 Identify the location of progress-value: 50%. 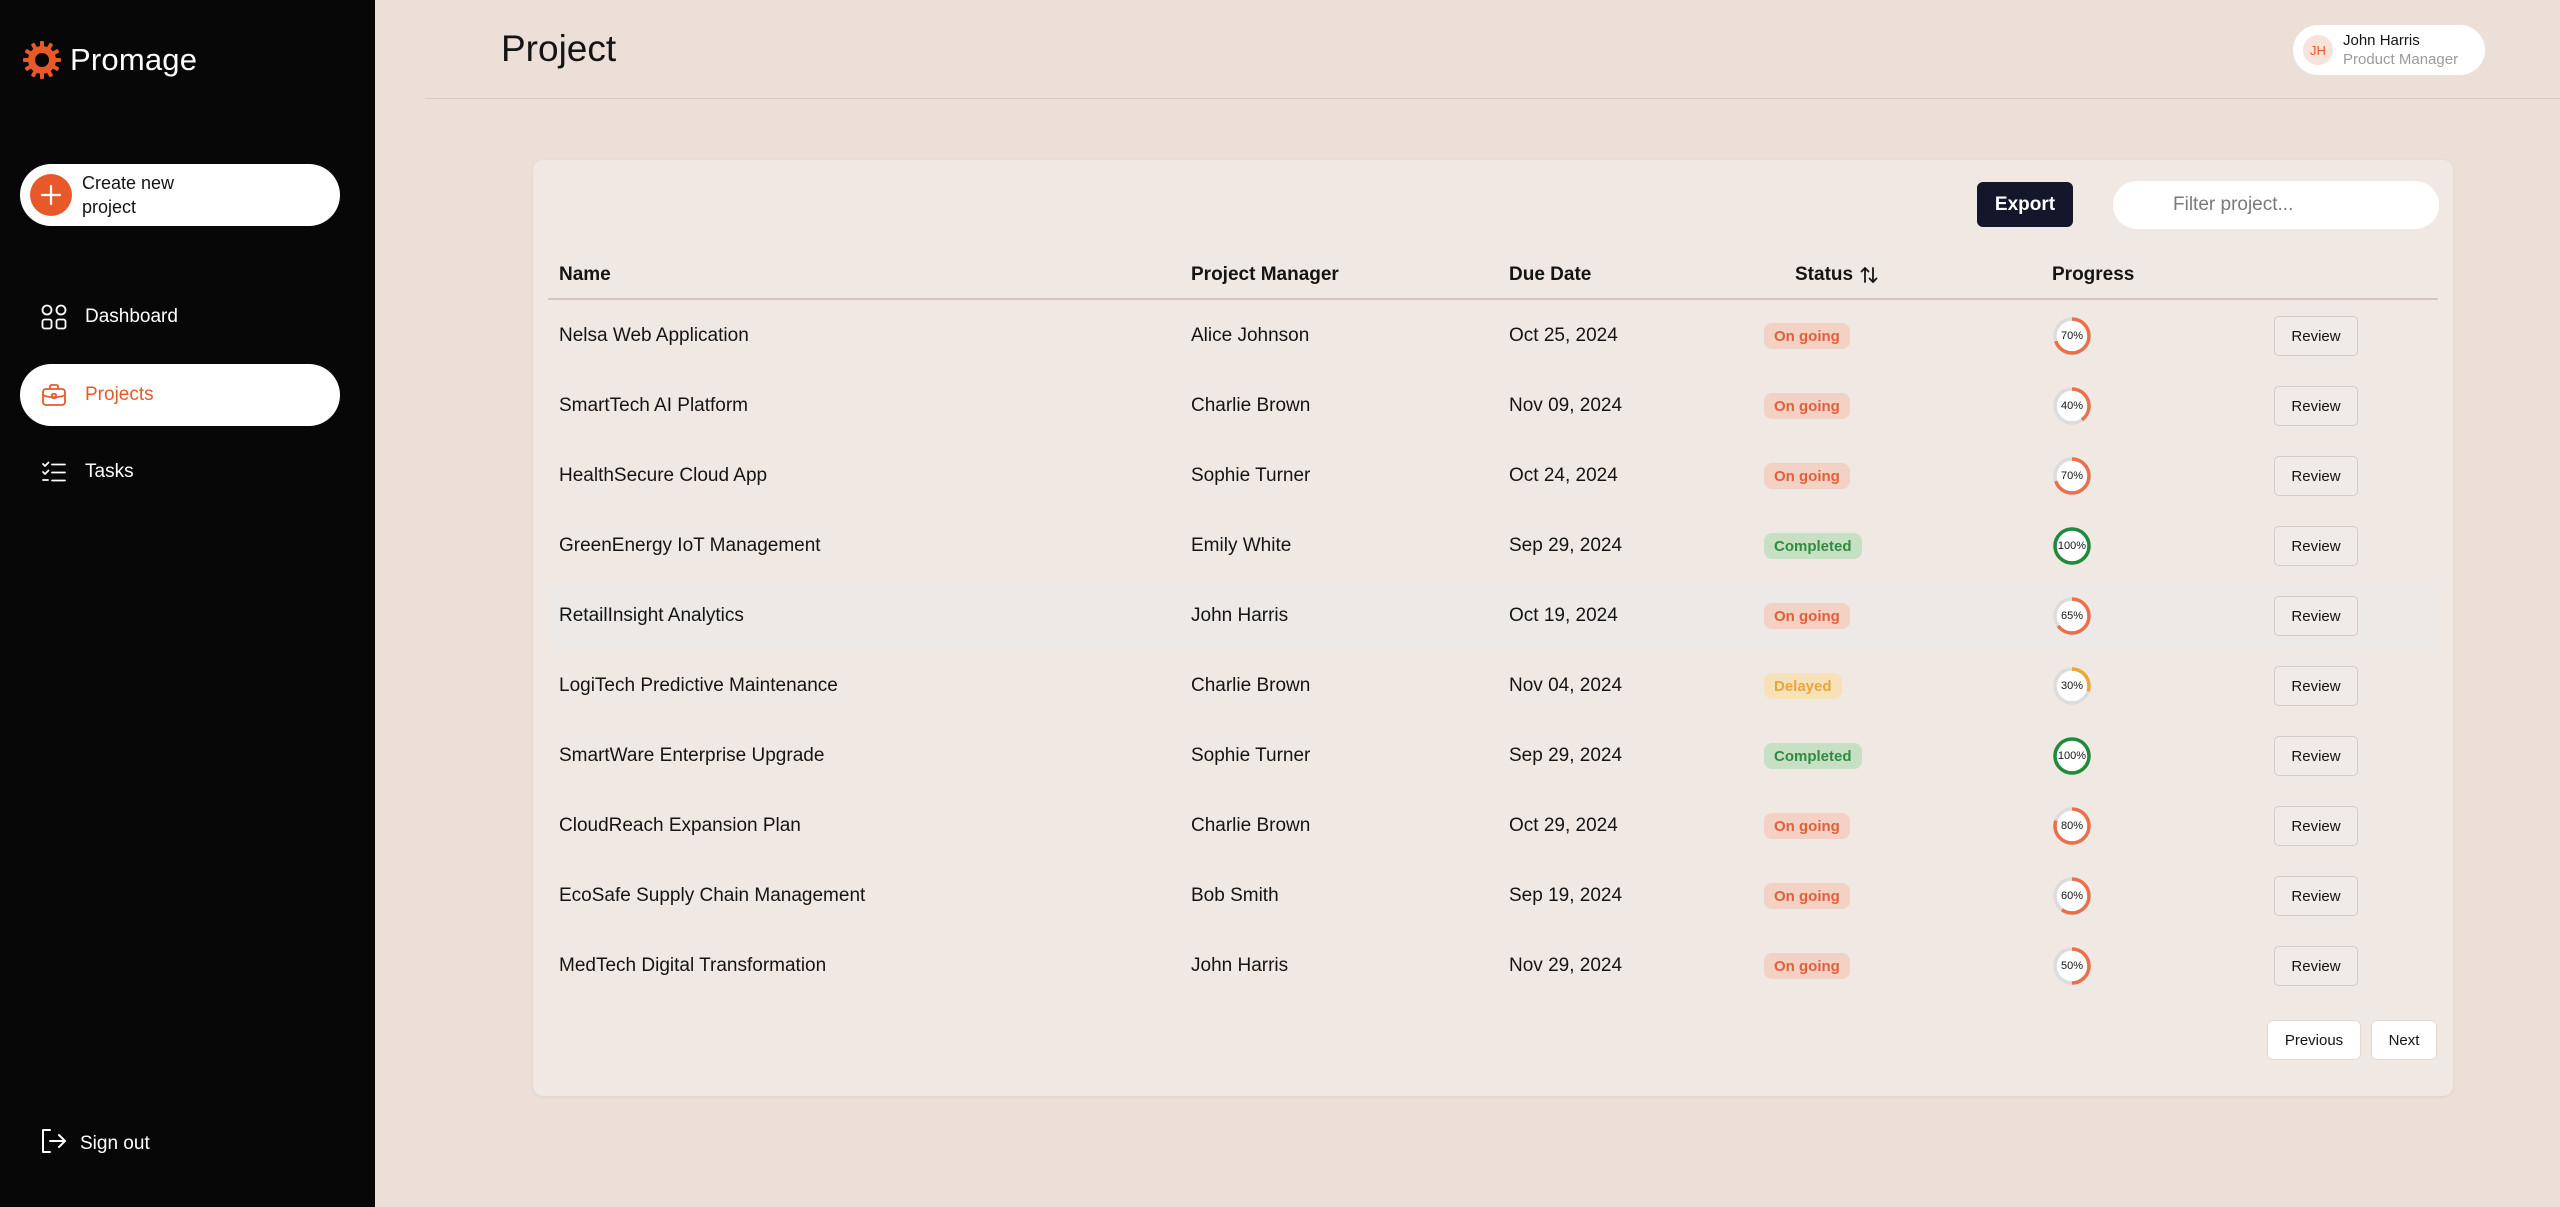
(2072, 966).